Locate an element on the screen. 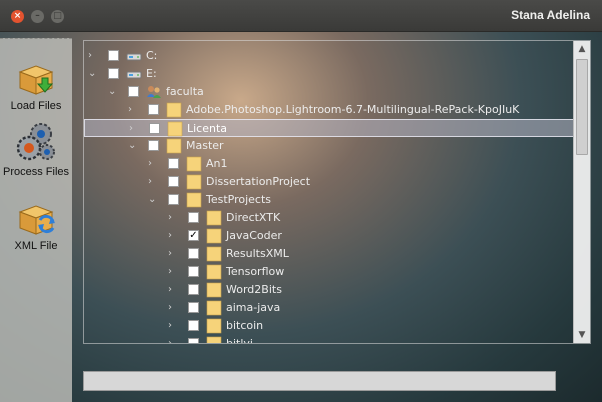 Image resolution: width=602 pixels, height=402 pixels. maximize-button: □ is located at coordinates (57, 16).